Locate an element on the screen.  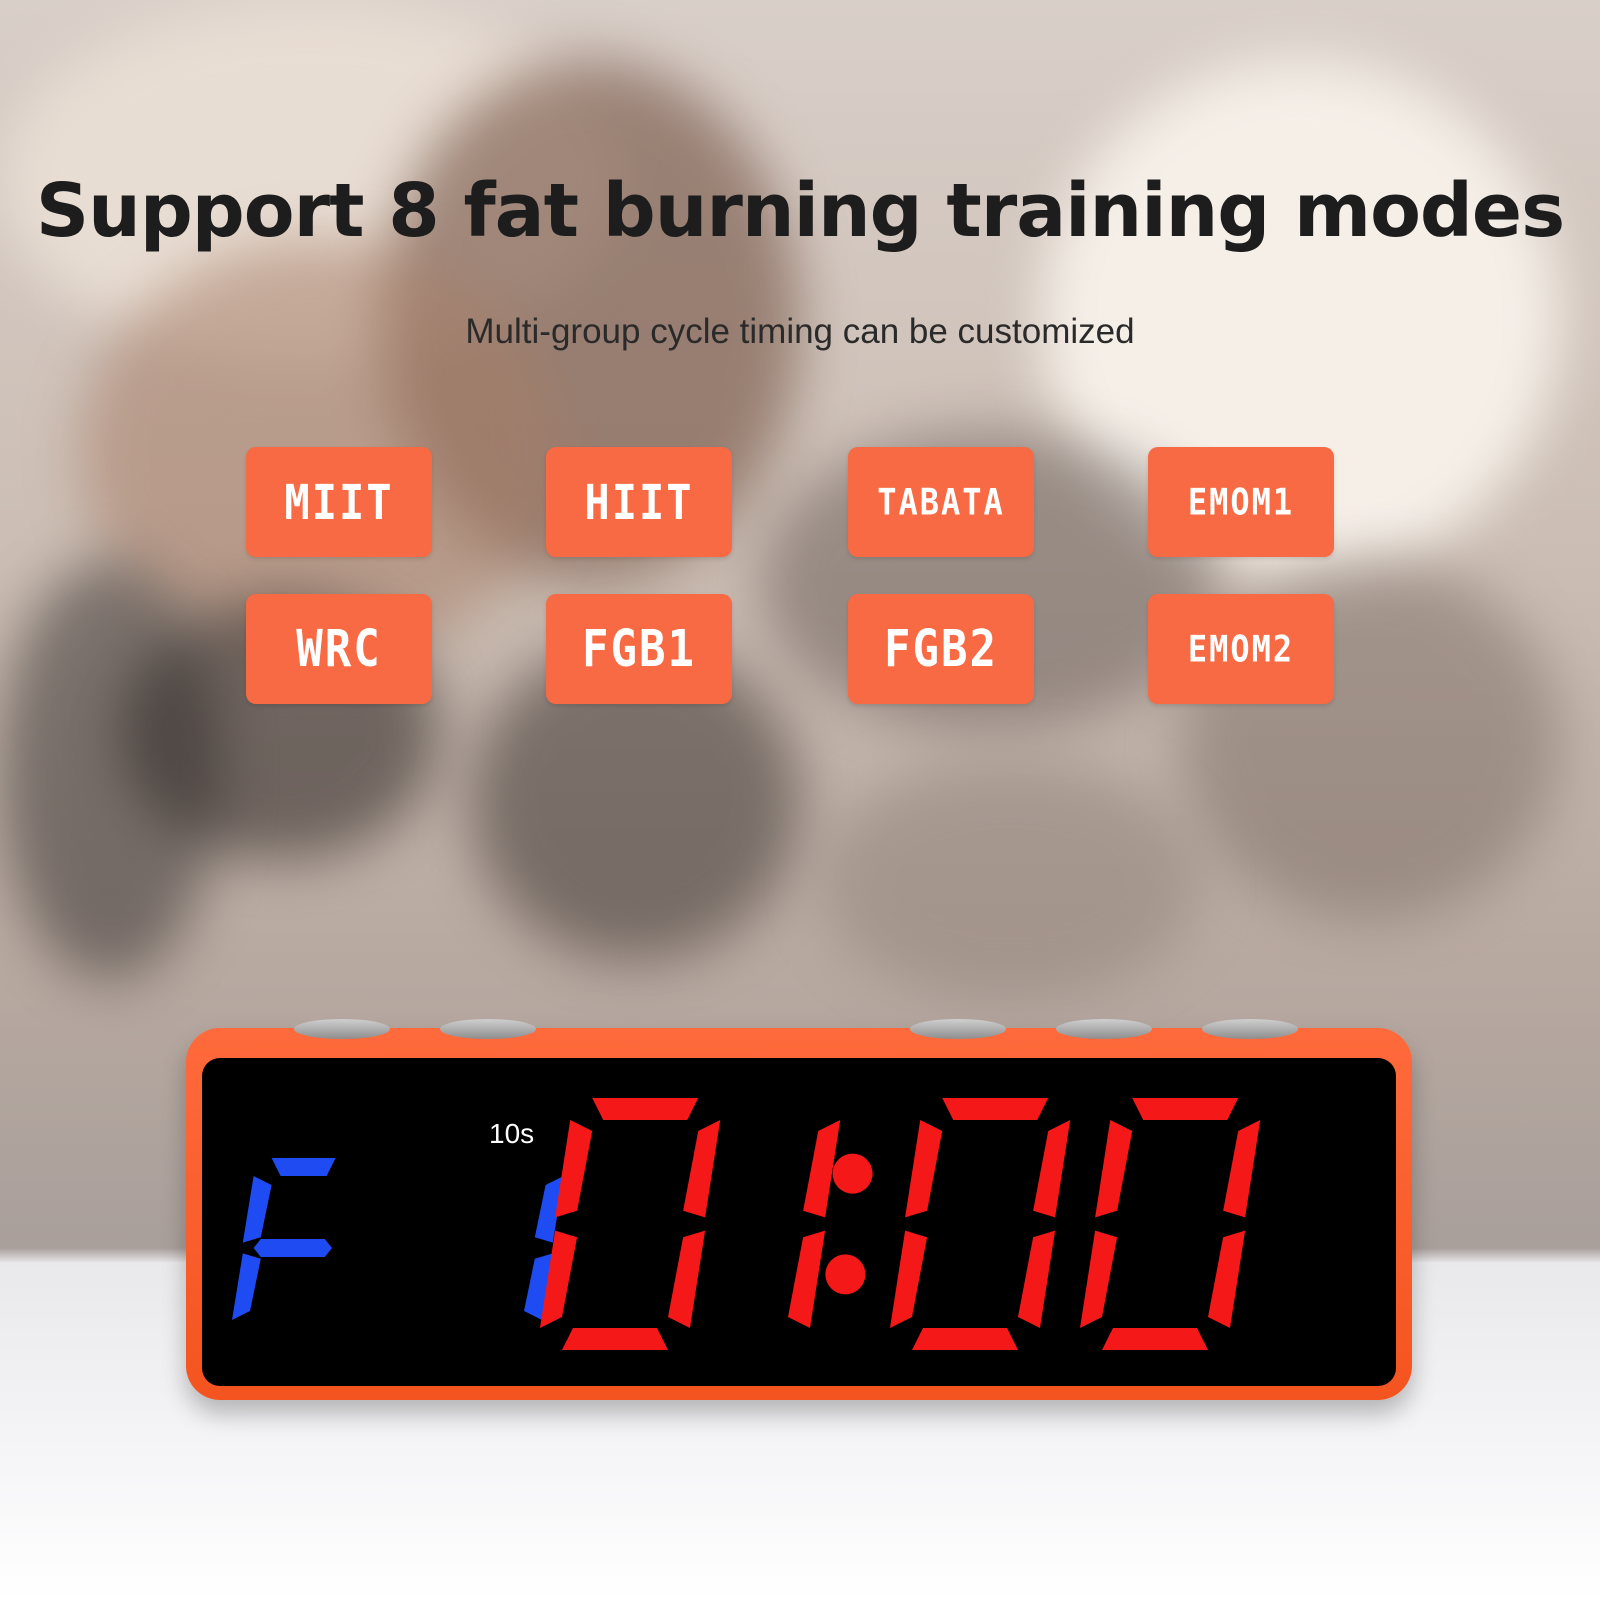
mode-badge-tabata: TABATA is located at coordinates (941, 502).